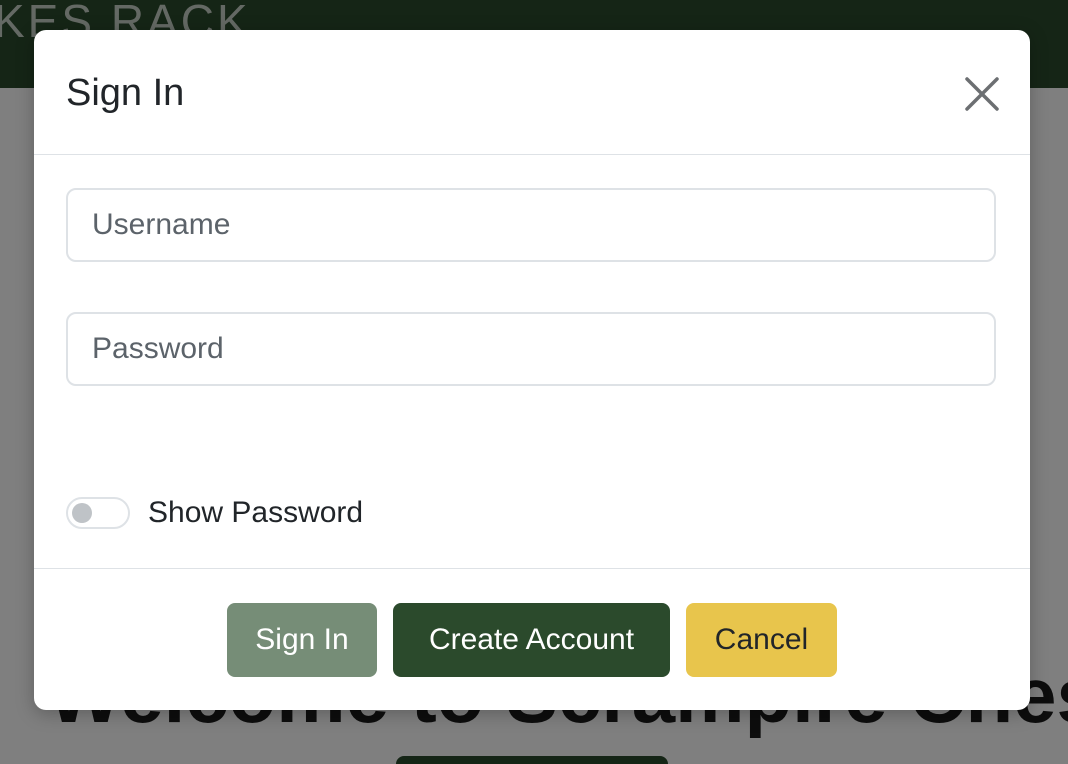 The image size is (1068, 764). I want to click on show-password-row: Show Password, so click(214, 513).